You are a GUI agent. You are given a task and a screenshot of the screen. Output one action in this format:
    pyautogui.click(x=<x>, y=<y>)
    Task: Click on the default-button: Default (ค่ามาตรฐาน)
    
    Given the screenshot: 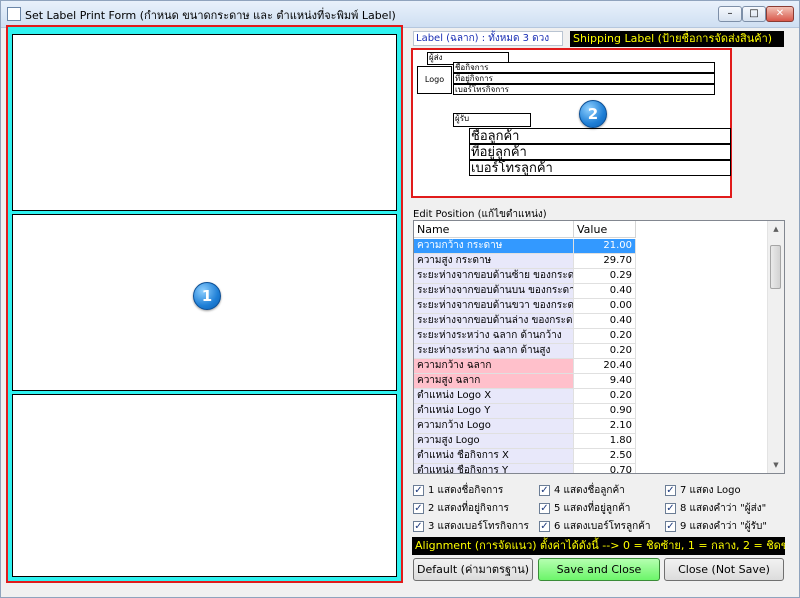 What is the action you would take?
    pyautogui.click(x=473, y=569)
    